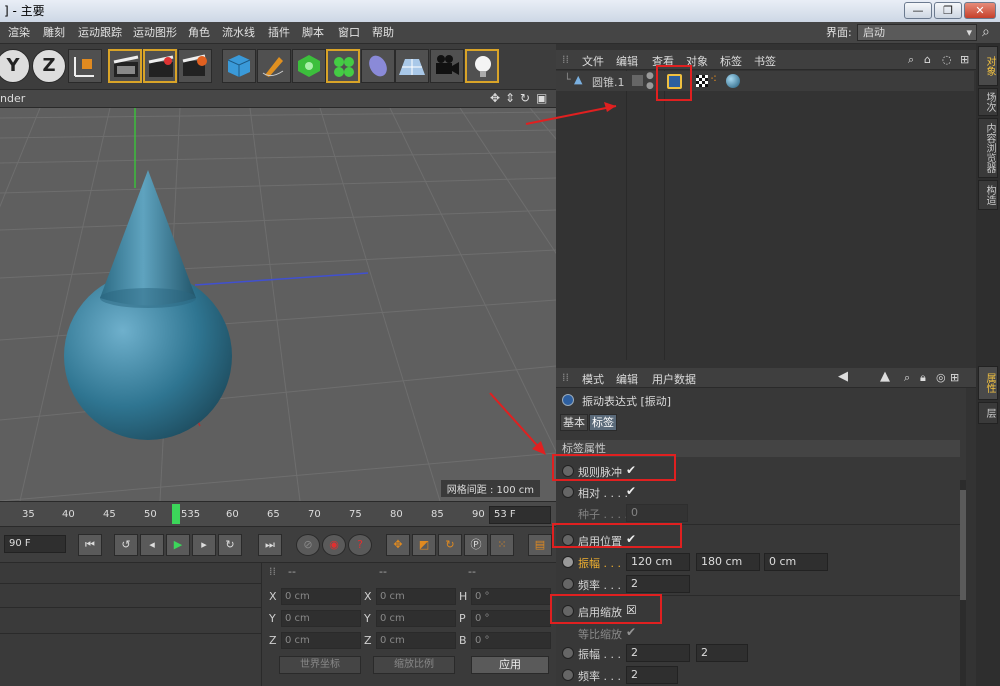 Image resolution: width=1000 pixels, height=686 pixels. I want to click on render-view-button, so click(125, 66).